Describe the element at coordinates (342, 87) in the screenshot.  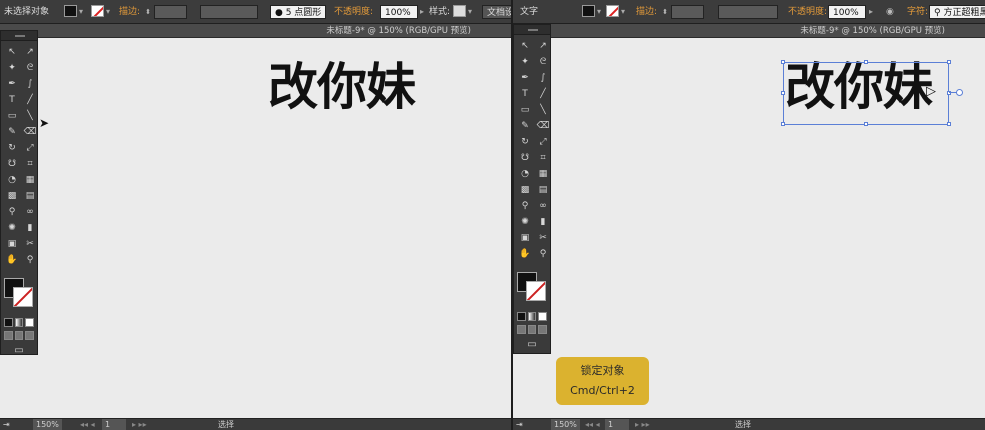
I see `canvas-text-object: 改你妹` at that location.